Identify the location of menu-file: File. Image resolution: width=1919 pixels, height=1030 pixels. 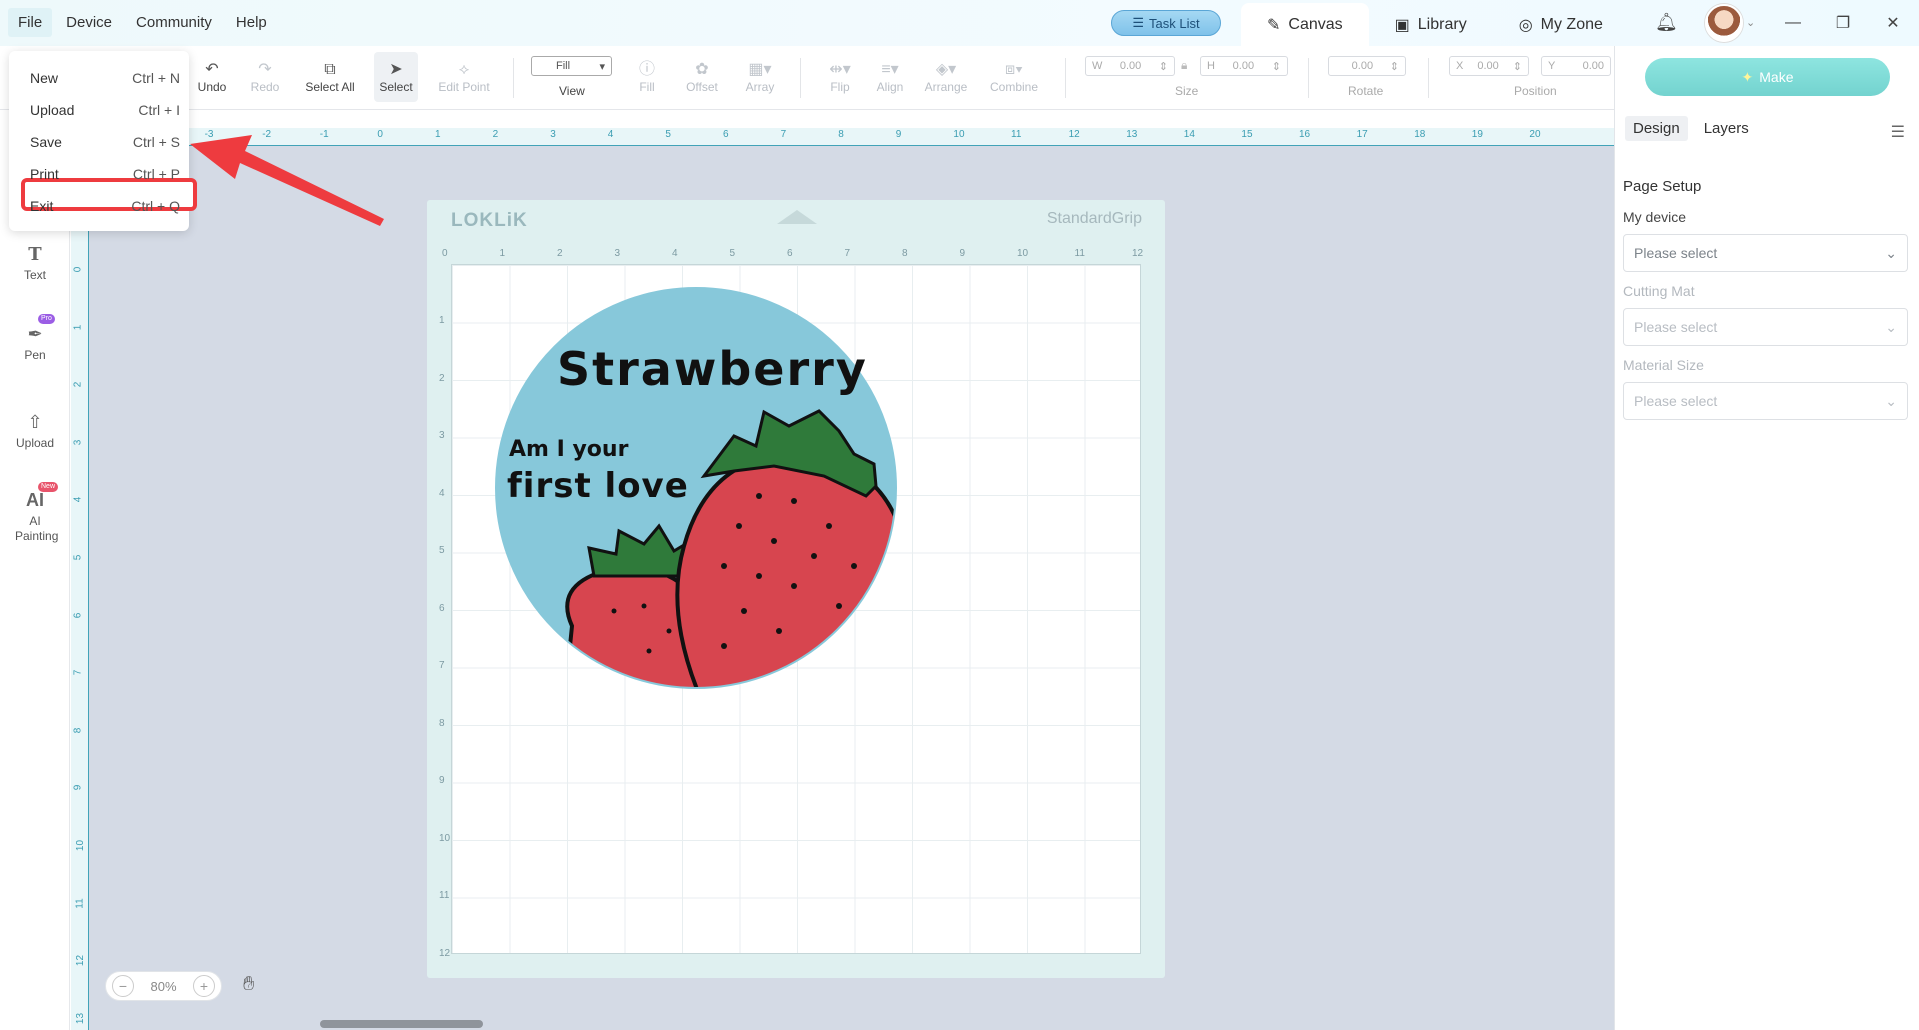
(30, 22).